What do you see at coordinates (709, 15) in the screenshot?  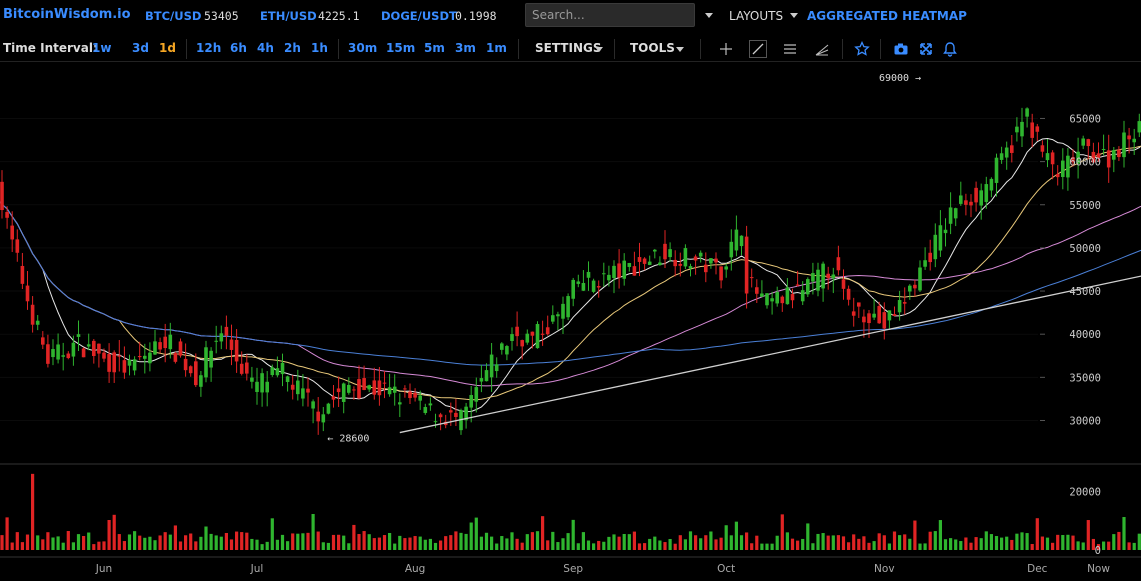 I see `search-dropdown-icon` at bounding box center [709, 15].